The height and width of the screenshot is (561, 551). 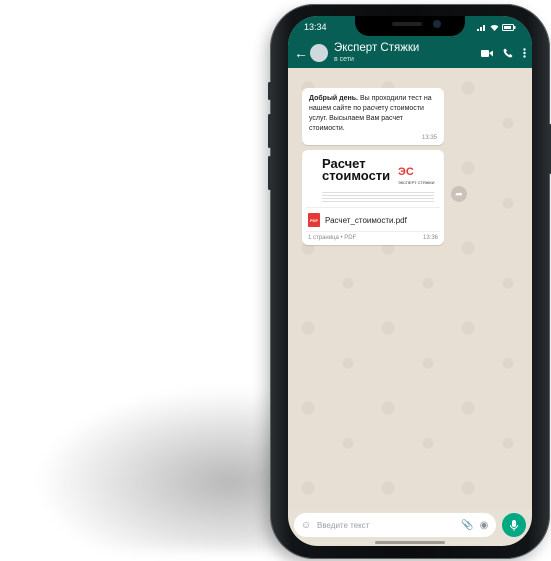 I want to click on microphone-icon, so click(x=514, y=525).